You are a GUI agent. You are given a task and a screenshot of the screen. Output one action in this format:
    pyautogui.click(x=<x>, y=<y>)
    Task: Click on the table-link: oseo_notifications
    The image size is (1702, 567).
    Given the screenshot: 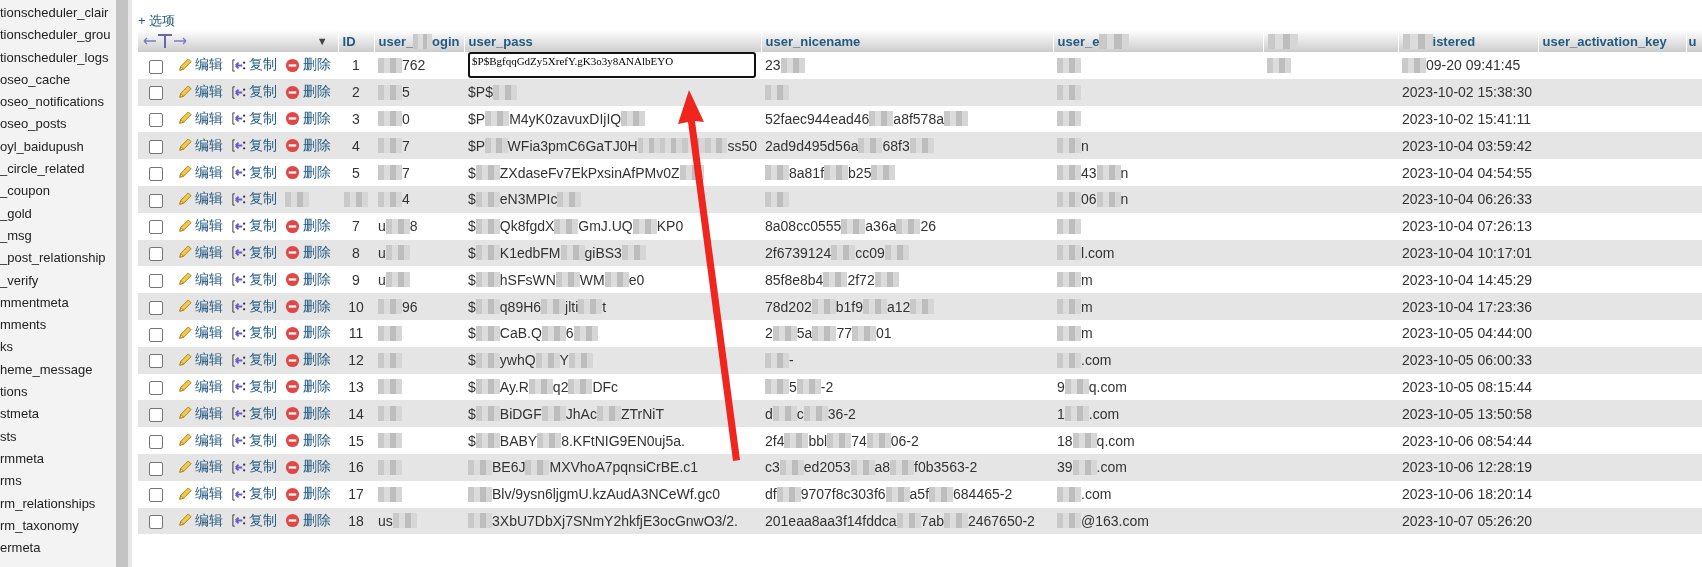 What is the action you would take?
    pyautogui.click(x=58, y=102)
    